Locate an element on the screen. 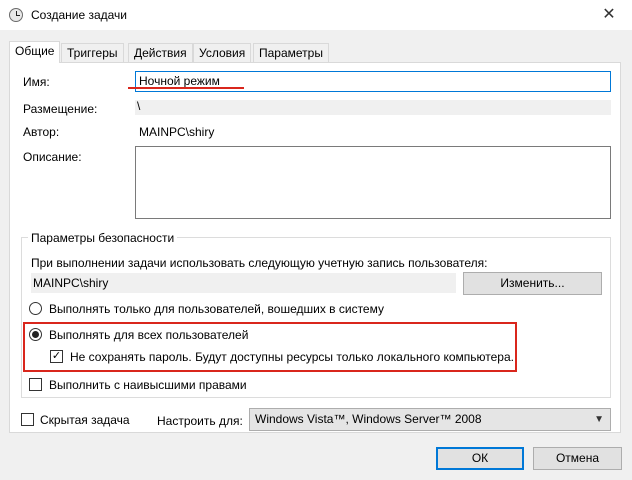 This screenshot has width=632, height=480. radio-all-users-label: Выполнять для всех пользователей is located at coordinates (149, 335).